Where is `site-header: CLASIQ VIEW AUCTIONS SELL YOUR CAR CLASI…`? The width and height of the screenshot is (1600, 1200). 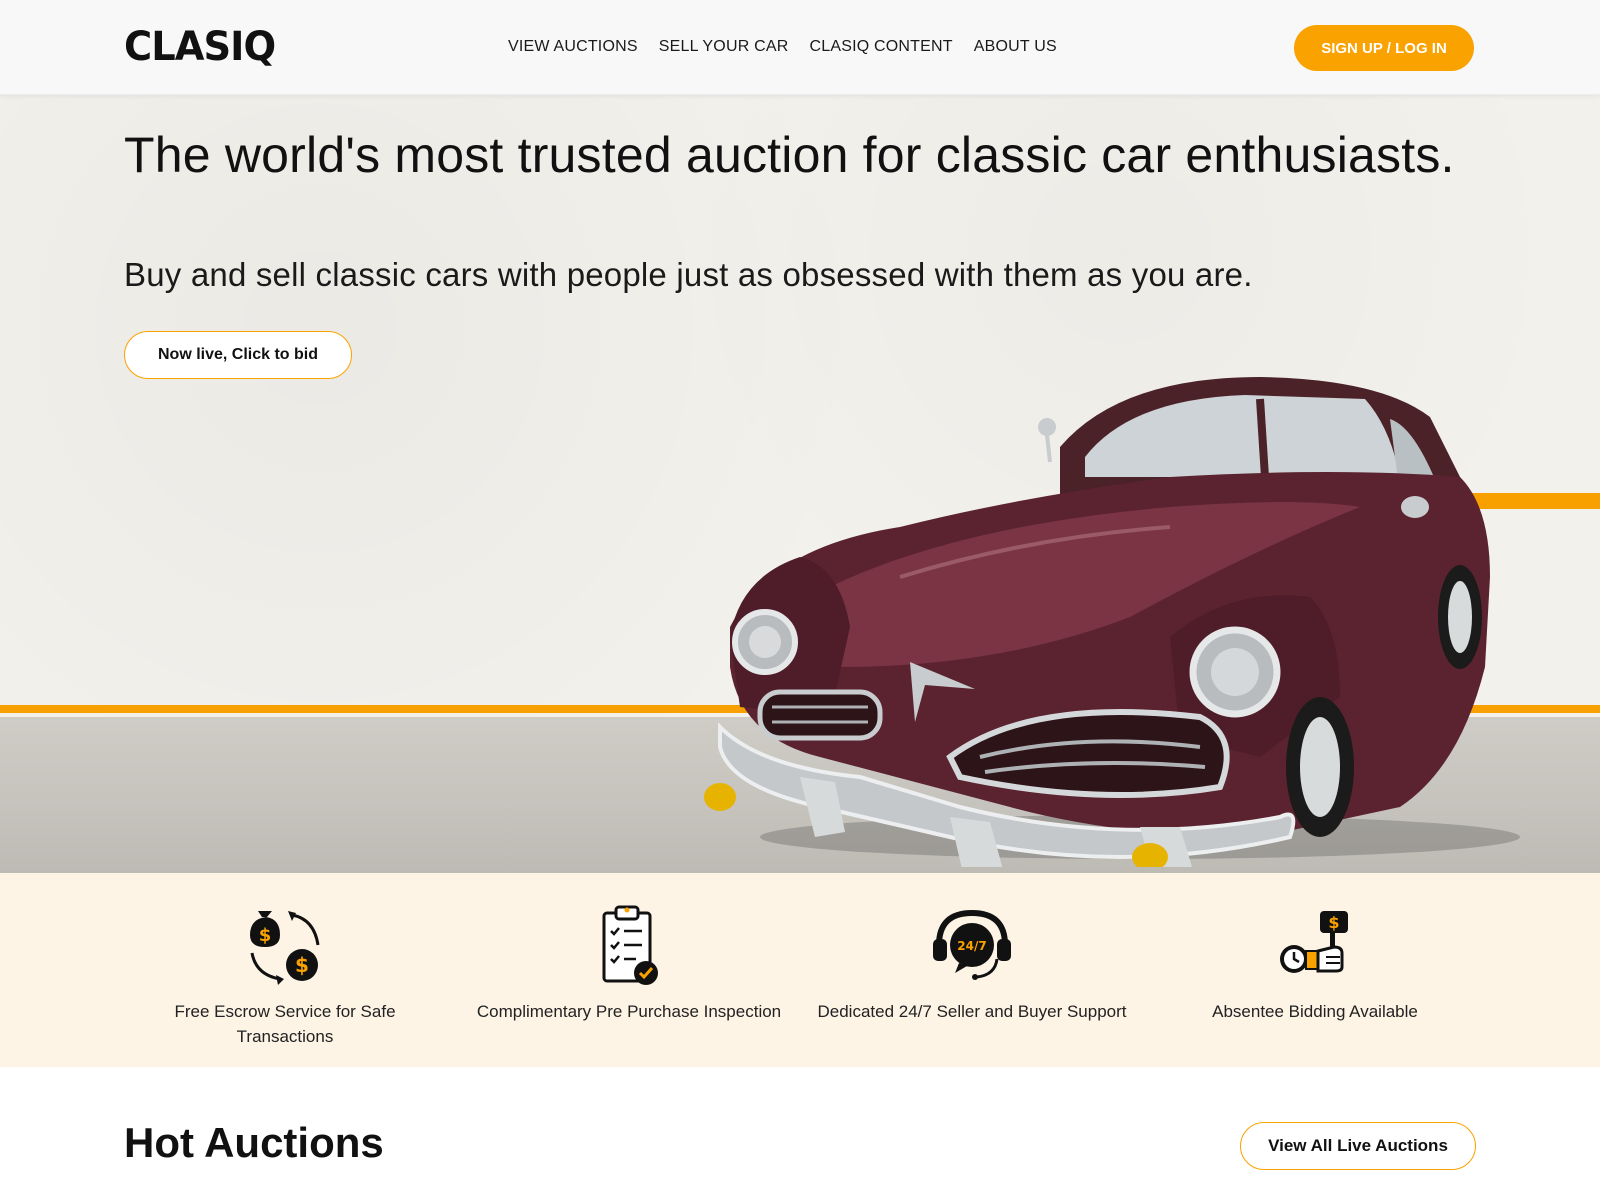 site-header: CLASIQ VIEW AUCTIONS SELL YOUR CAR CLASI… is located at coordinates (800, 47).